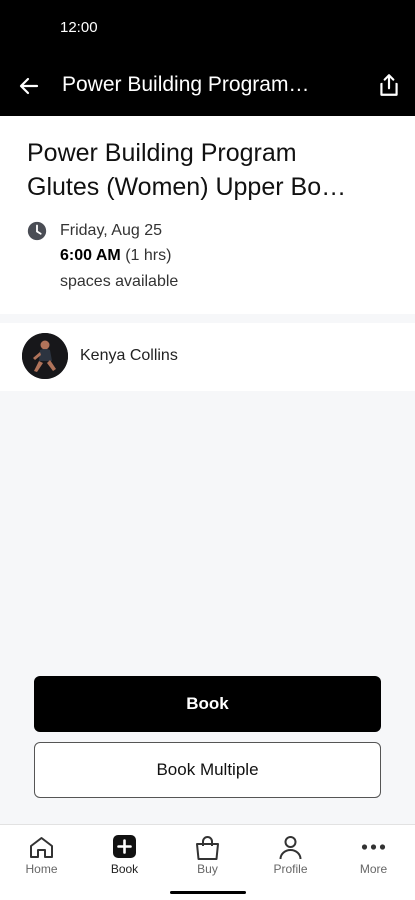 The width and height of the screenshot is (415, 900). Describe the element at coordinates (207, 357) in the screenshot. I see `instructor-row: Kenya Collins` at that location.